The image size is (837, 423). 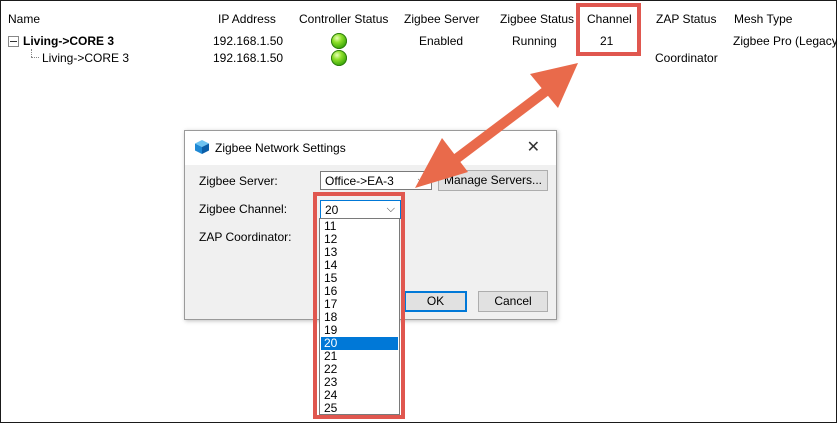 I want to click on zigbee-server-value: Office->EA-3, so click(x=359, y=181).